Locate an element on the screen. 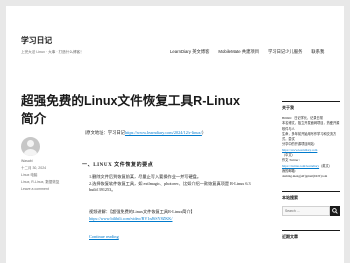  post-title: 超强免费的Linux文件恢复工具R-Linux简介 is located at coordinates (134, 110).